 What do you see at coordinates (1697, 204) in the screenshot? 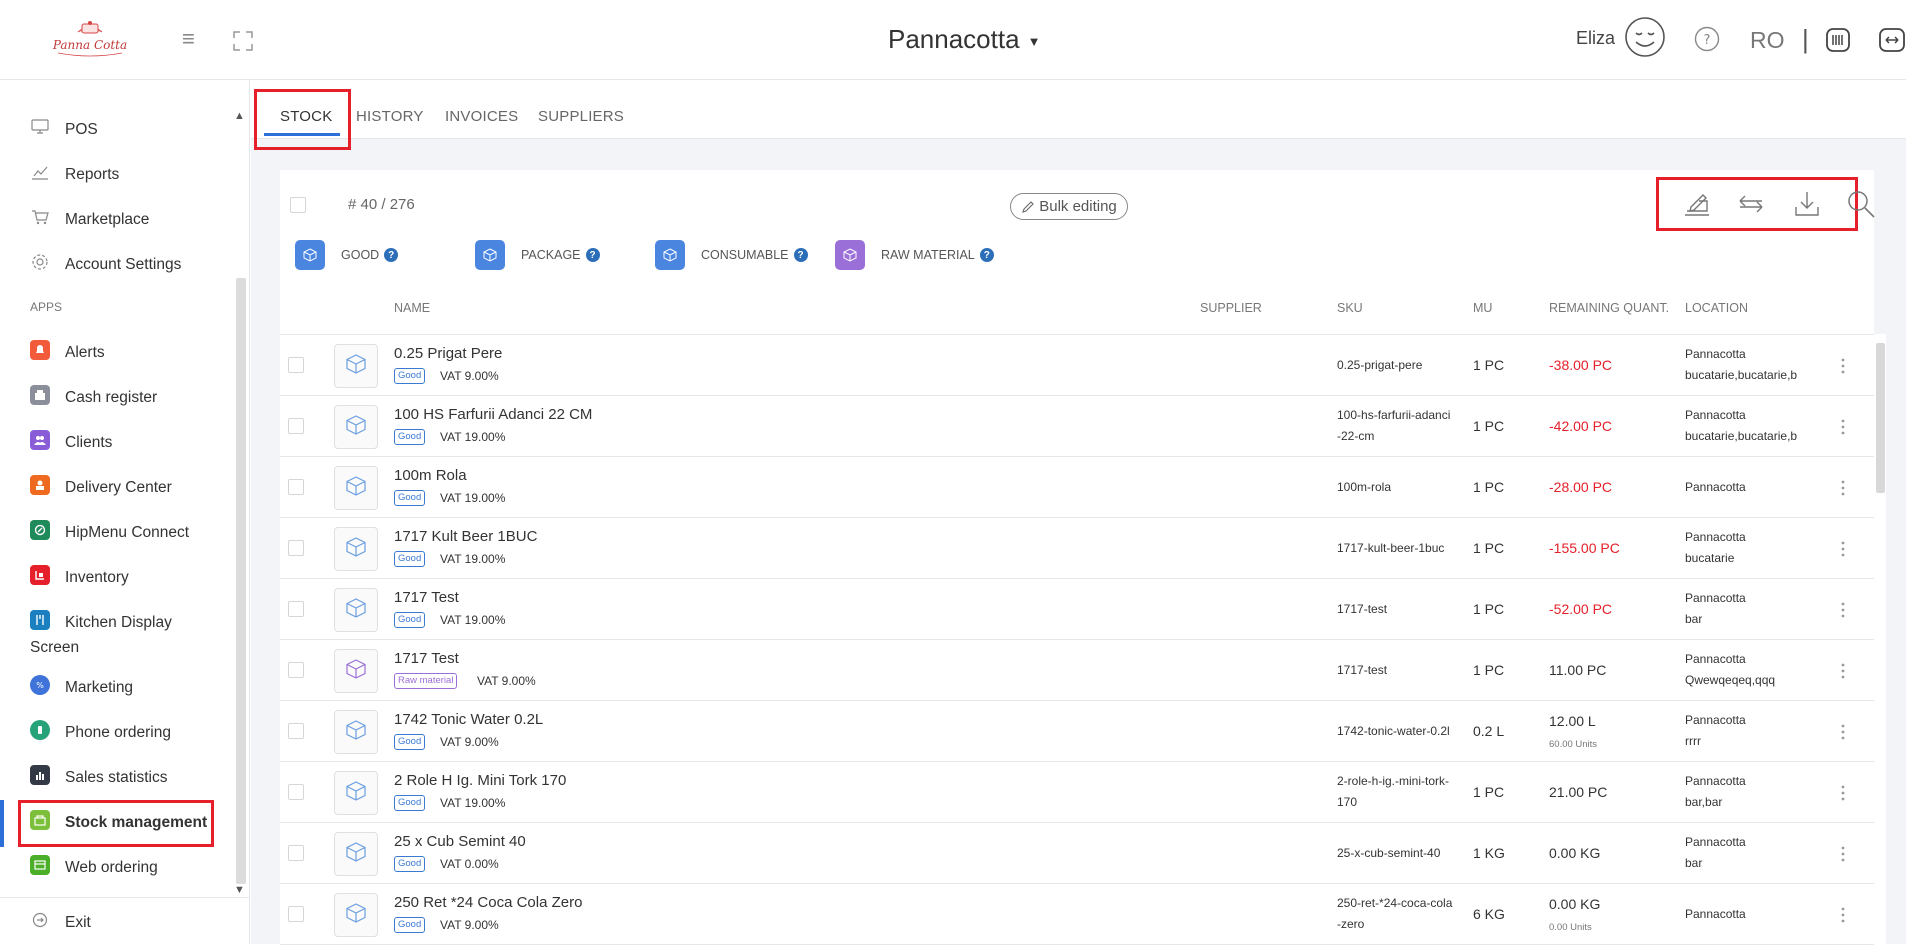
I see `edit-document-icon` at bounding box center [1697, 204].